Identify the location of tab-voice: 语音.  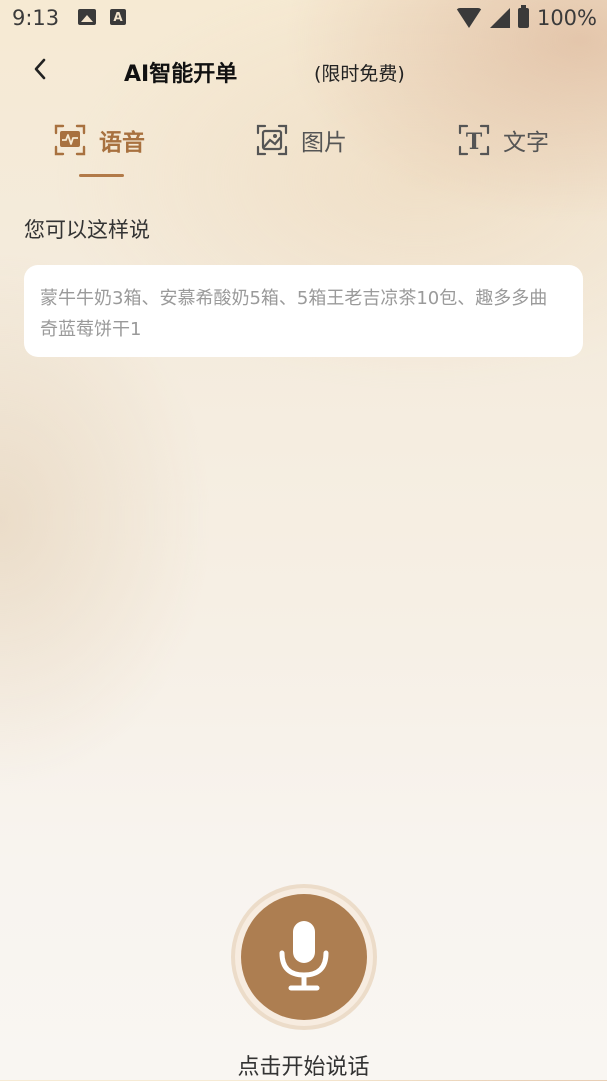
(99, 140).